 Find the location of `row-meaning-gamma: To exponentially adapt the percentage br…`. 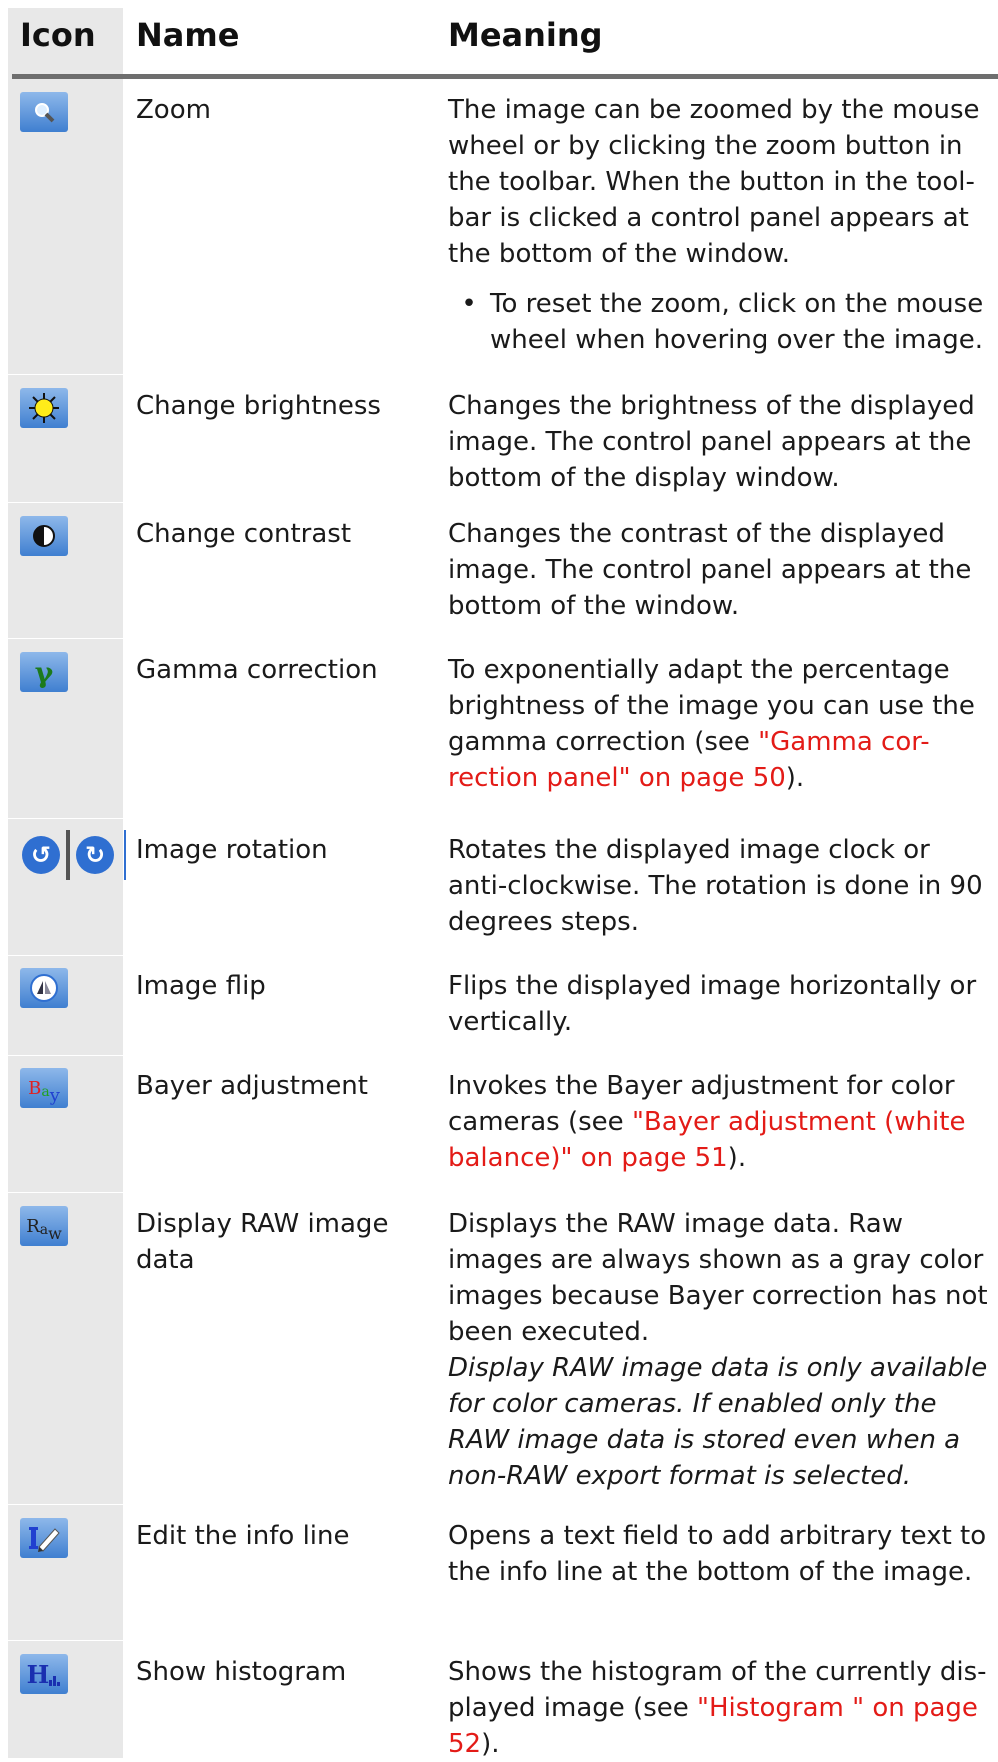

row-meaning-gamma: To exponentially adapt the percentage br… is located at coordinates (718, 724).